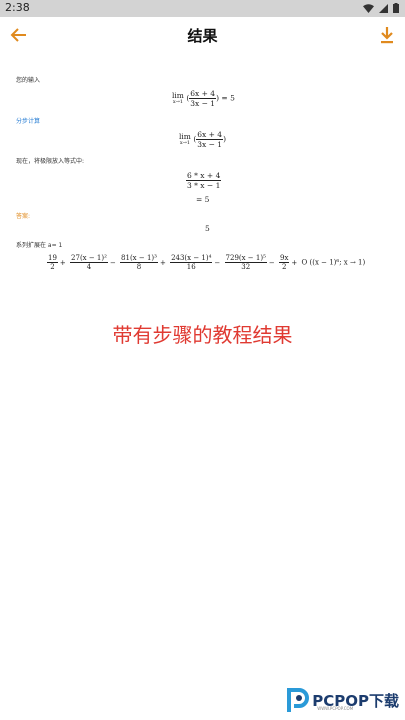 This screenshot has width=405, height=720. Describe the element at coordinates (203, 98) in the screenshot. I see `input-expression: lim x→1 (6x + 4 3x − 1) = 5` at that location.